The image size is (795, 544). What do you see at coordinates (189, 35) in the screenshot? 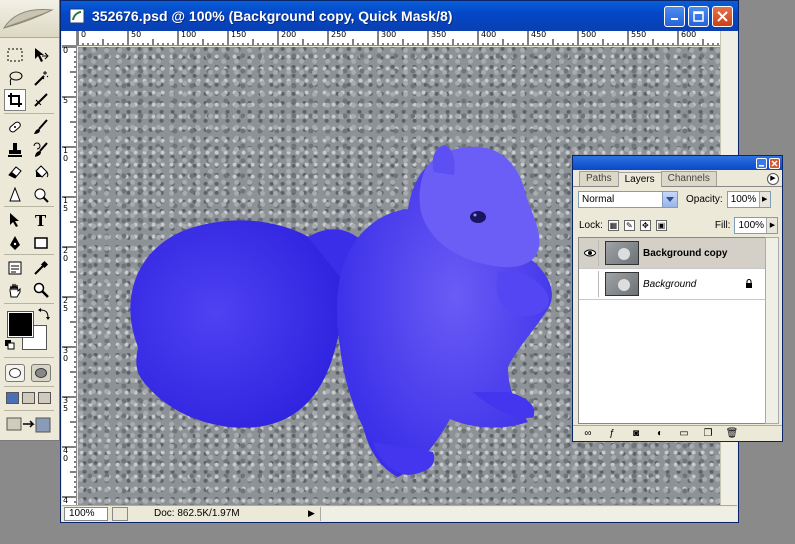
I see `ruler-h-label: 100` at bounding box center [189, 35].